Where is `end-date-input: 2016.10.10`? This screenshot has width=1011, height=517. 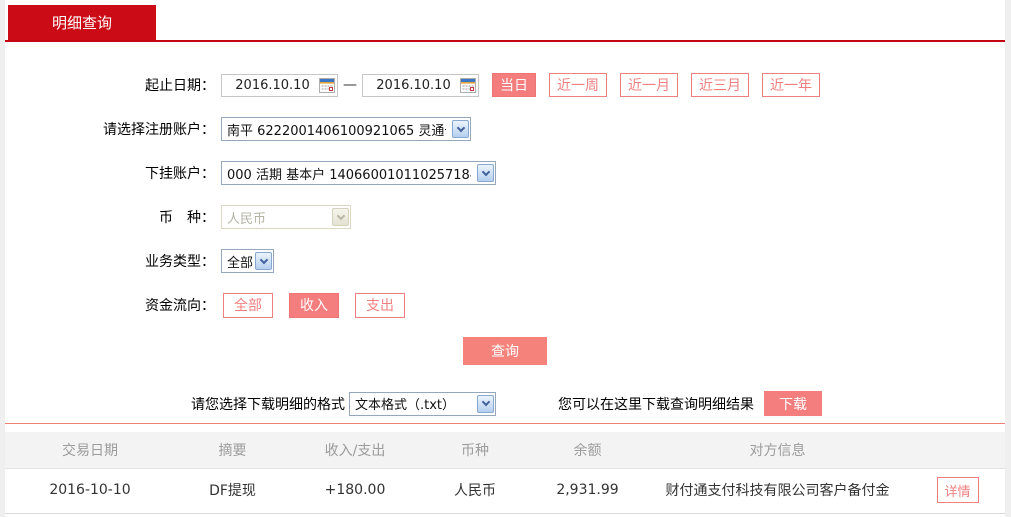
end-date-input: 2016.10.10 is located at coordinates (420, 85).